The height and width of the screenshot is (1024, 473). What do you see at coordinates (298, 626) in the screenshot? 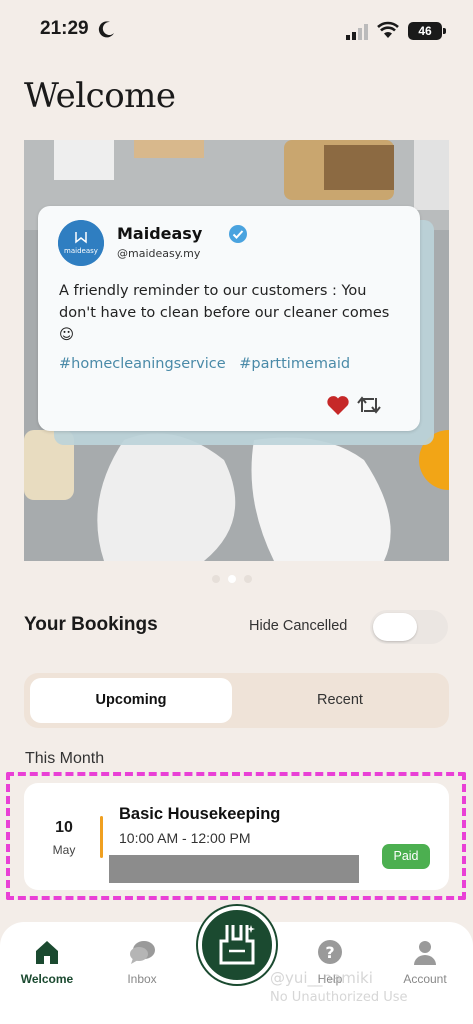
I see `hide-cancelled-label: Hide Cancelled` at bounding box center [298, 626].